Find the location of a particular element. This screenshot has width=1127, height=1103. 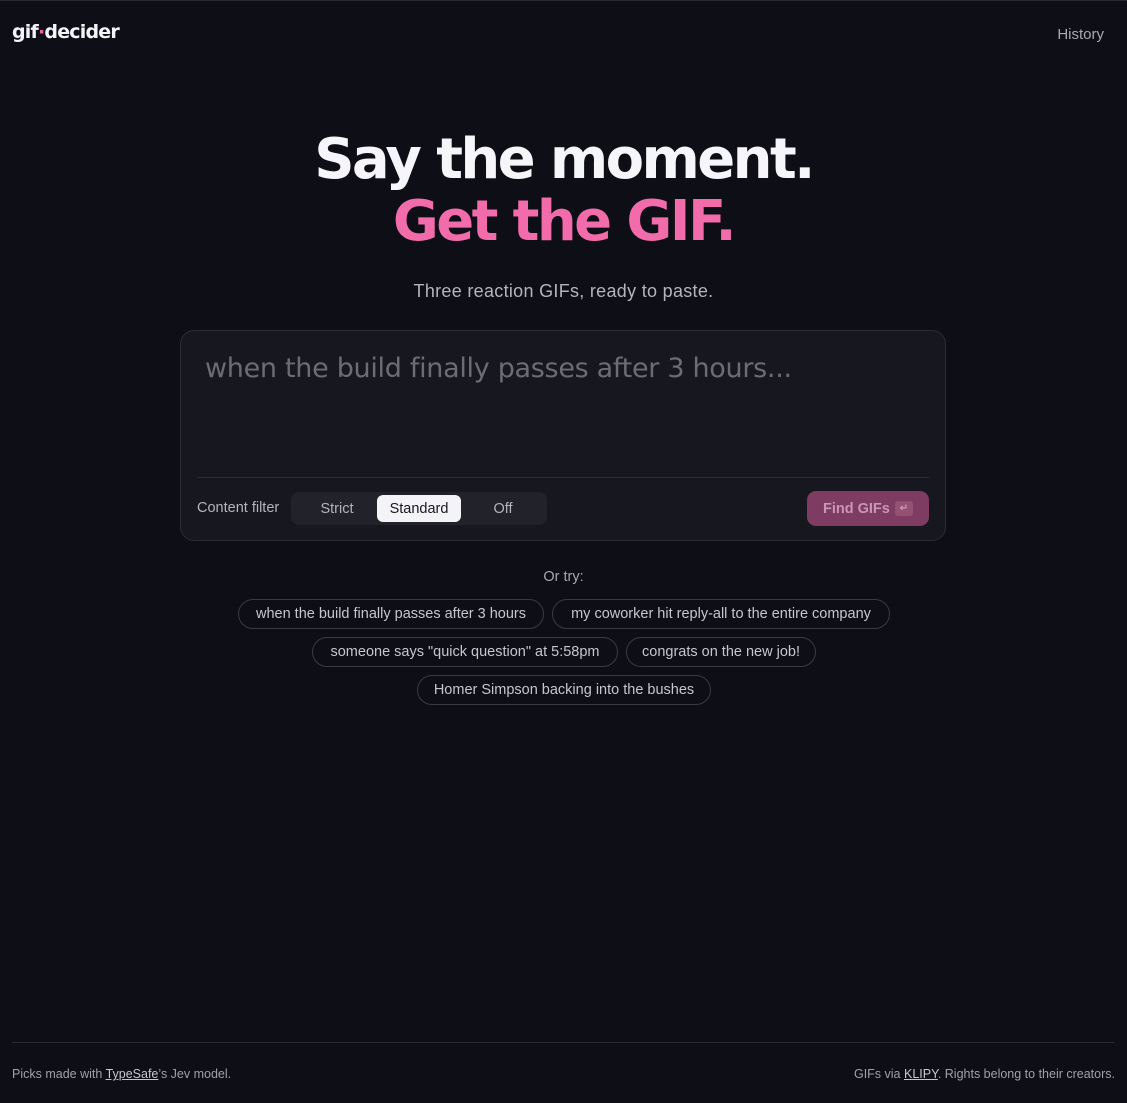

hero-subtitle: Three reaction GIFs, ready to paste. is located at coordinates (563, 291).